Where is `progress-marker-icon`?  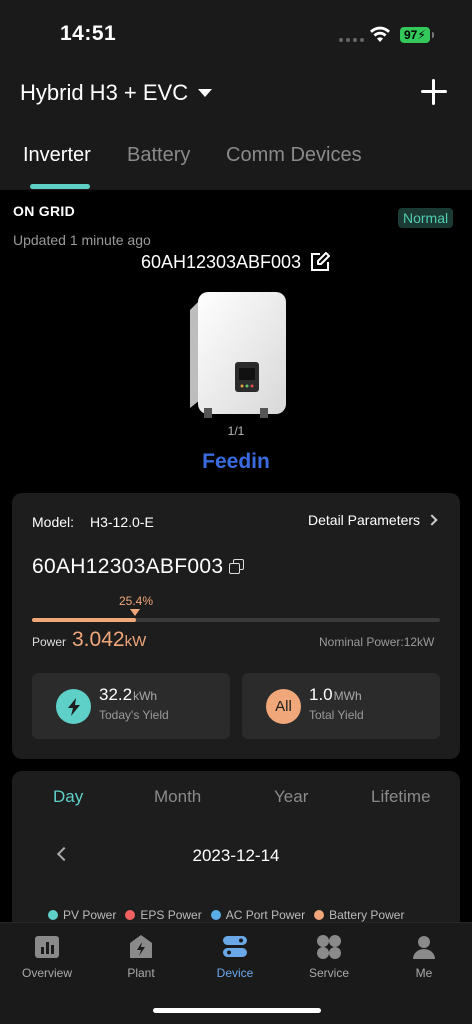 progress-marker-icon is located at coordinates (135, 612).